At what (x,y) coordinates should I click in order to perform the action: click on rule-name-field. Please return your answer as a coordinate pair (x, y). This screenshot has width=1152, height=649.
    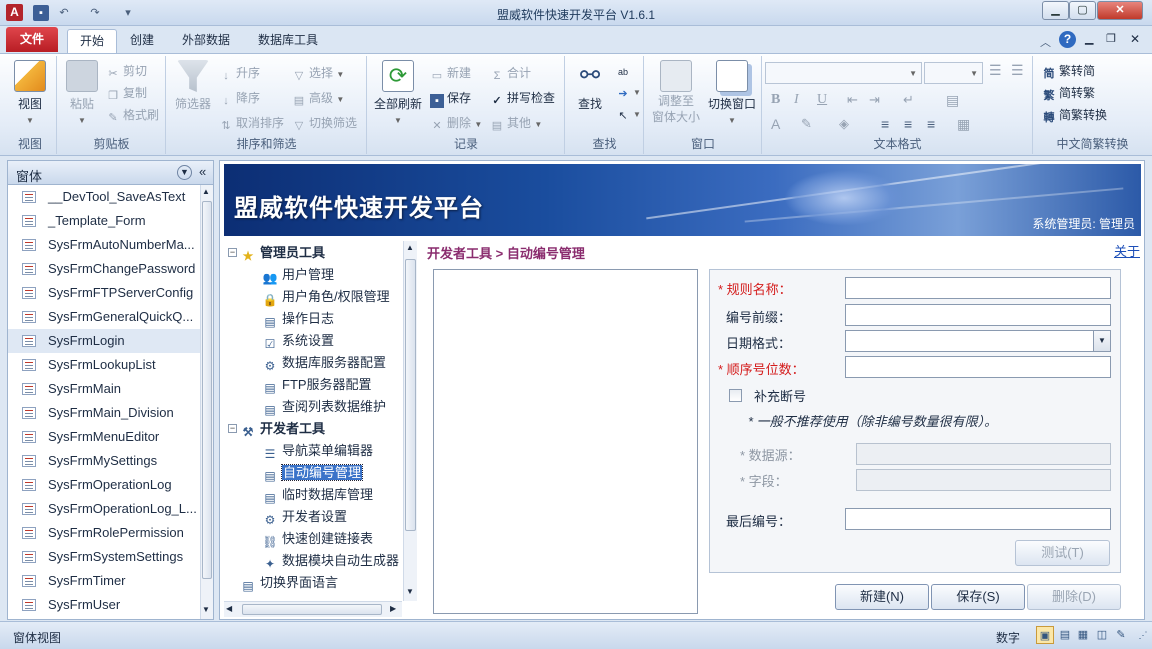
    Looking at the image, I should click on (978, 288).